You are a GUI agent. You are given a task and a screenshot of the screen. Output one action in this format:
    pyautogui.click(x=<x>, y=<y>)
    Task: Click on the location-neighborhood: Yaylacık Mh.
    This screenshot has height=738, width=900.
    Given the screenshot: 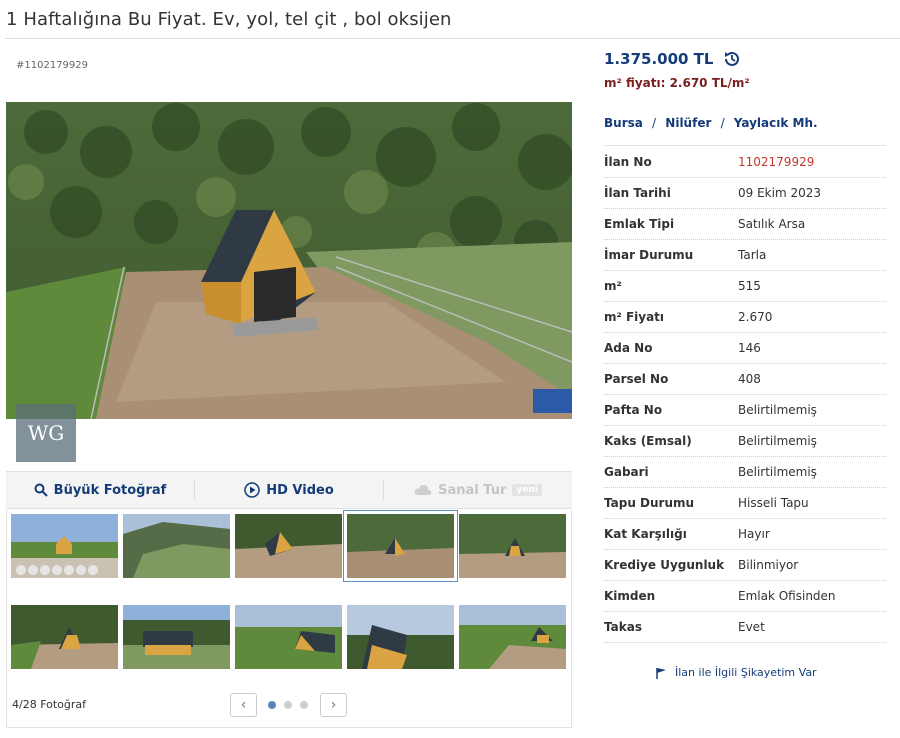 What is the action you would take?
    pyautogui.click(x=776, y=123)
    